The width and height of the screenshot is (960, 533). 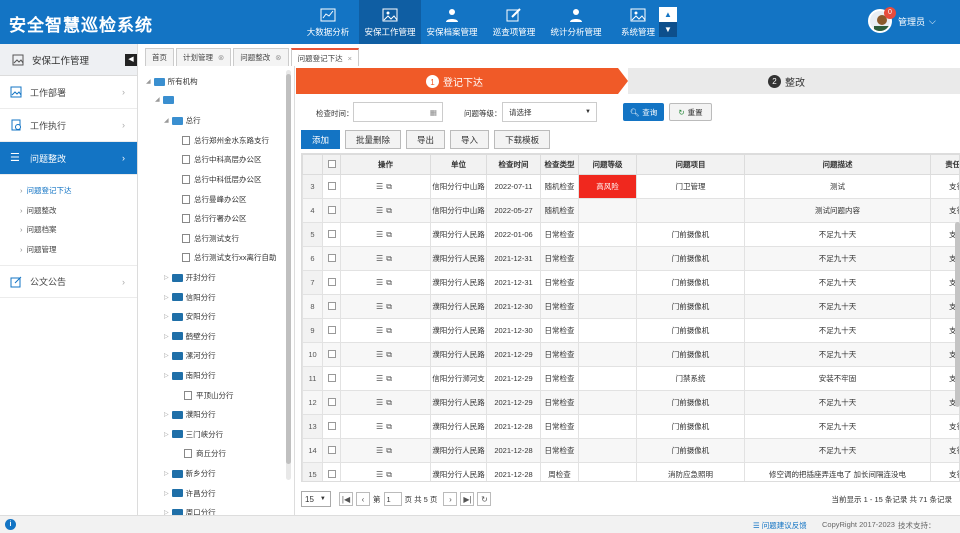 I want to click on submenu-item: › 问题管理, so click(x=68, y=250).